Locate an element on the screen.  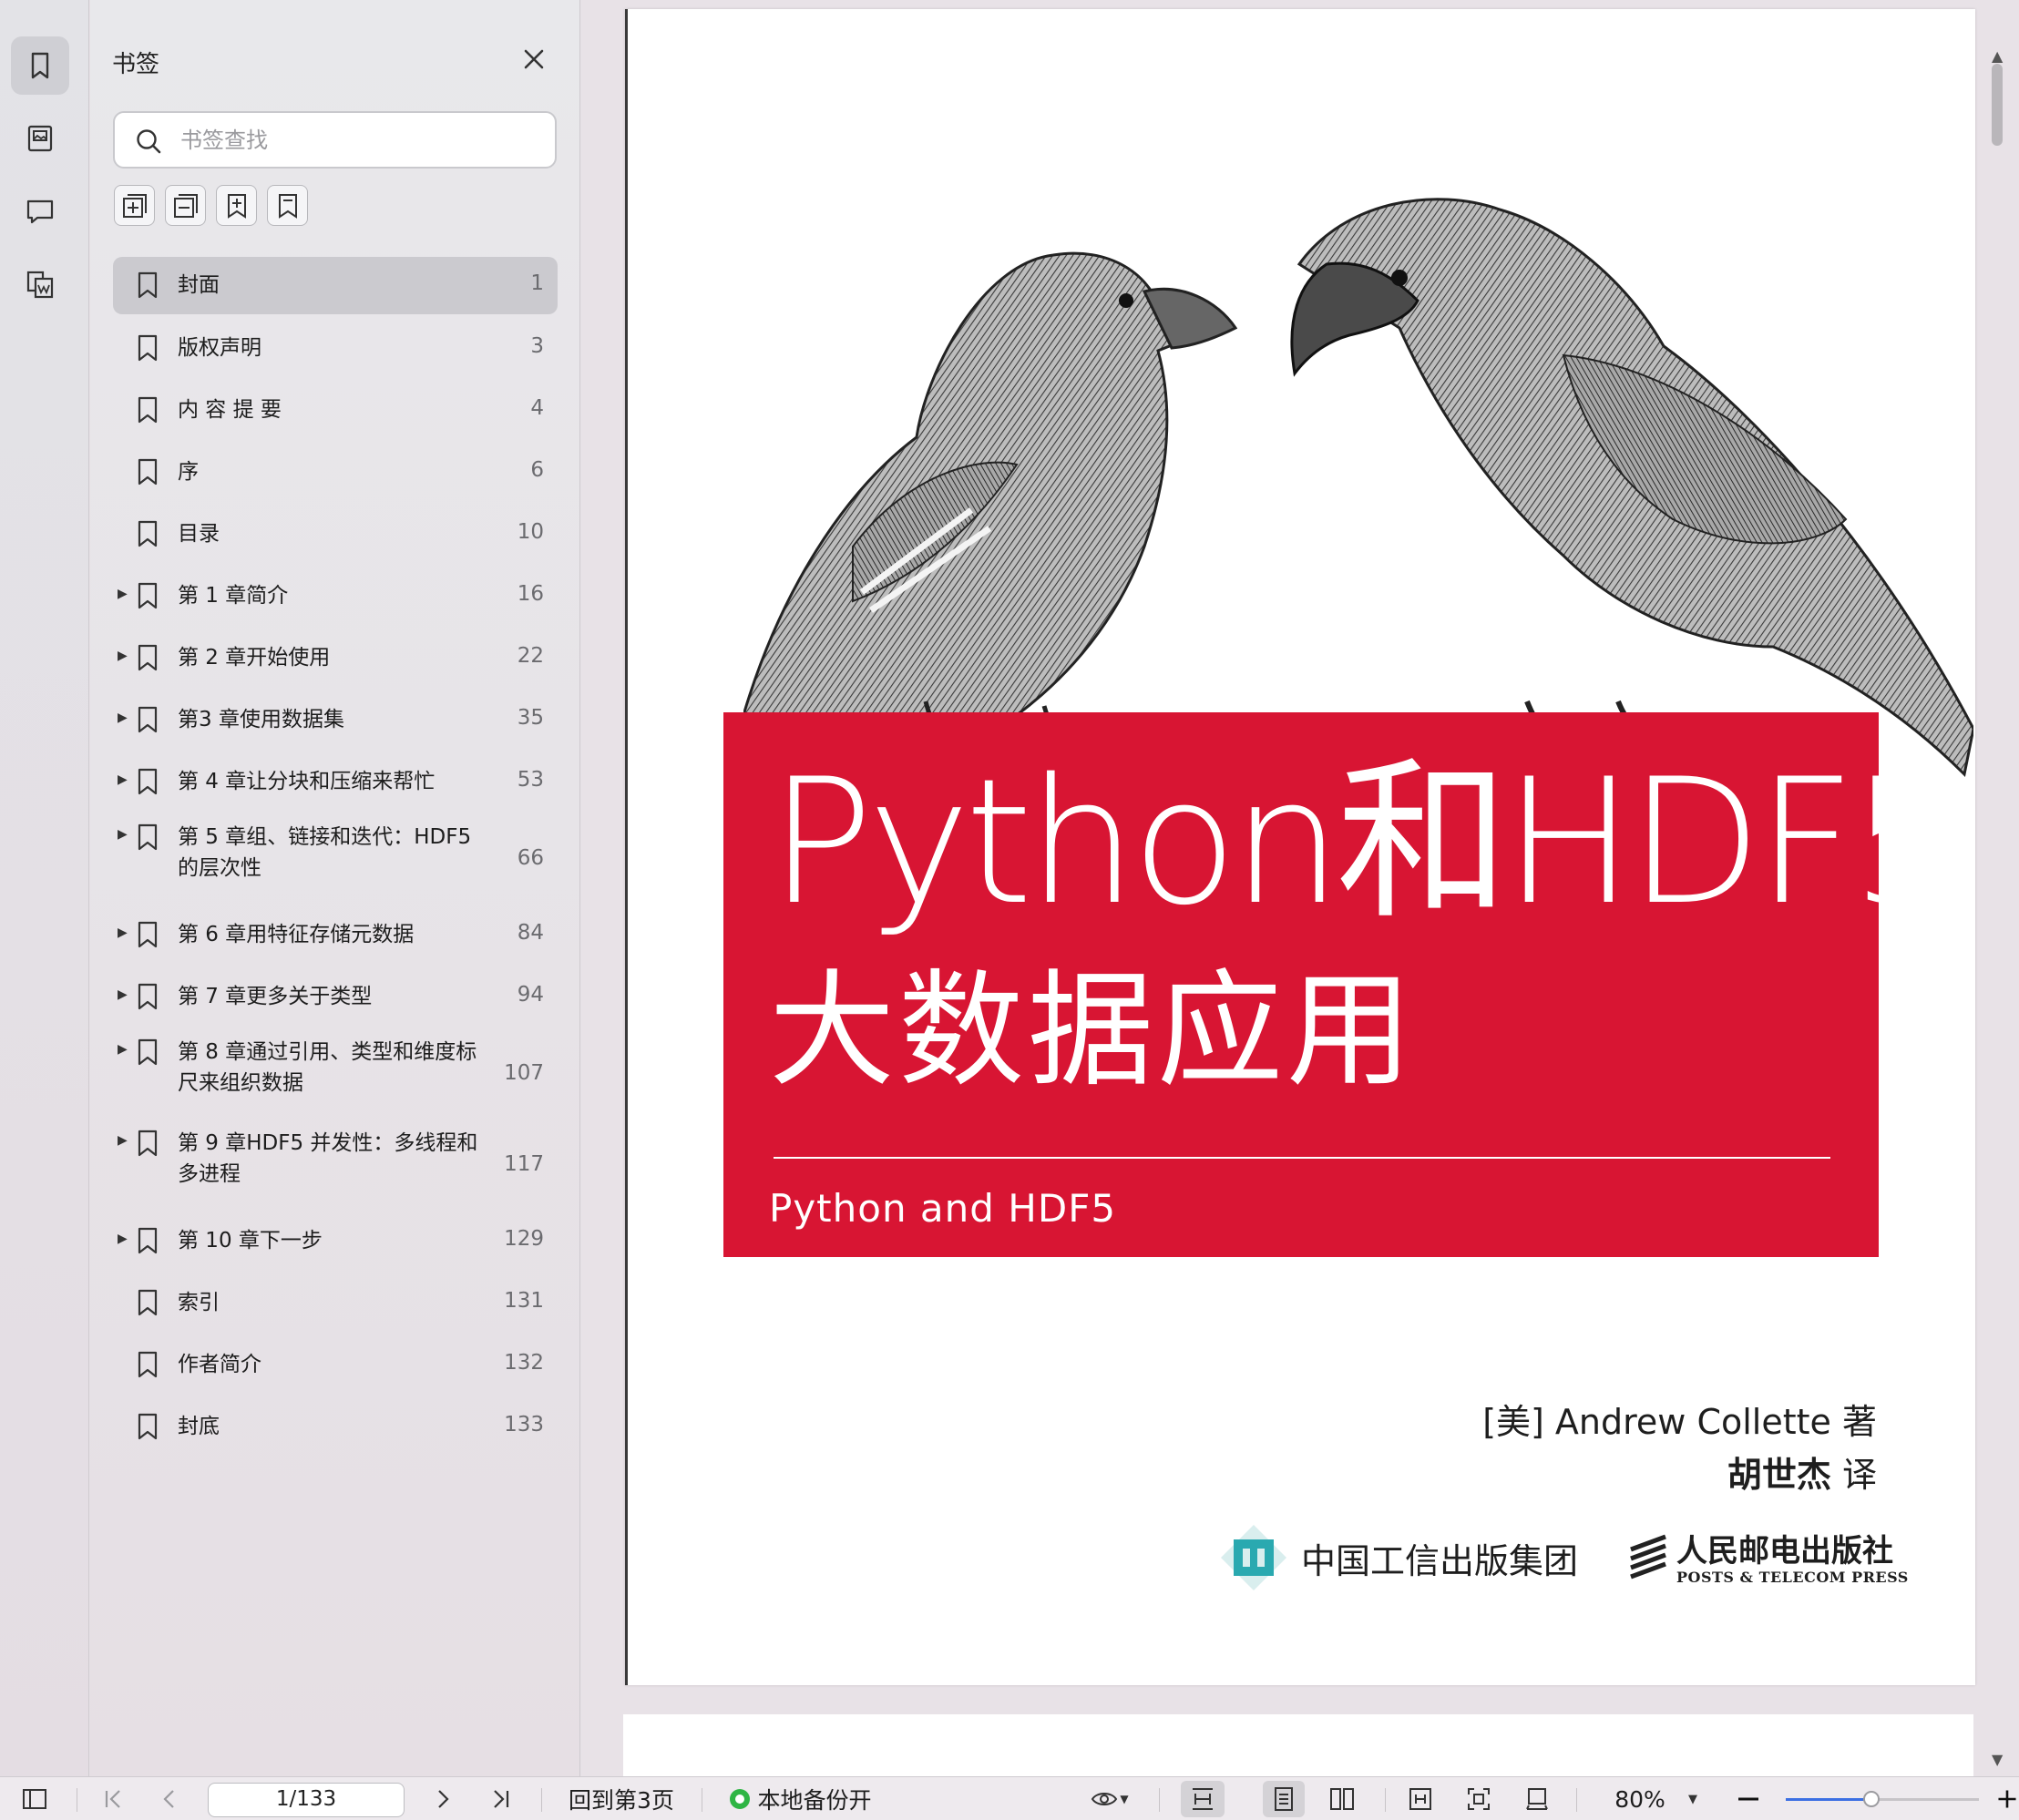
next-page-button is located at coordinates (442, 1799).